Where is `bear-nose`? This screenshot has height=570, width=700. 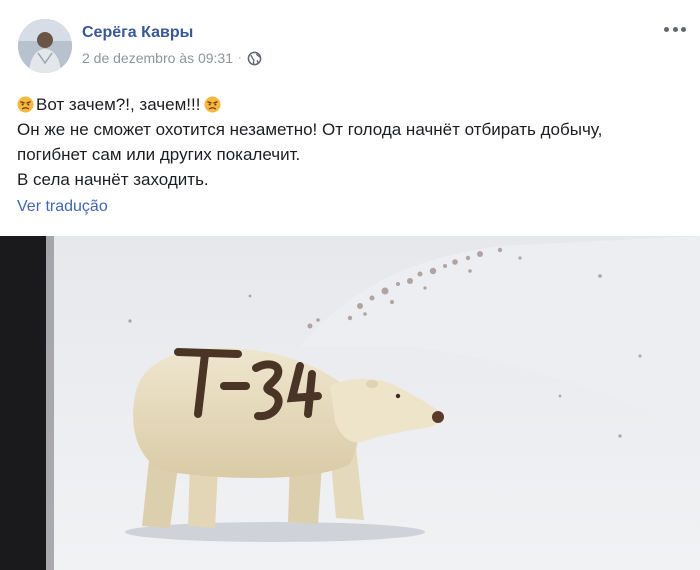 bear-nose is located at coordinates (438, 417).